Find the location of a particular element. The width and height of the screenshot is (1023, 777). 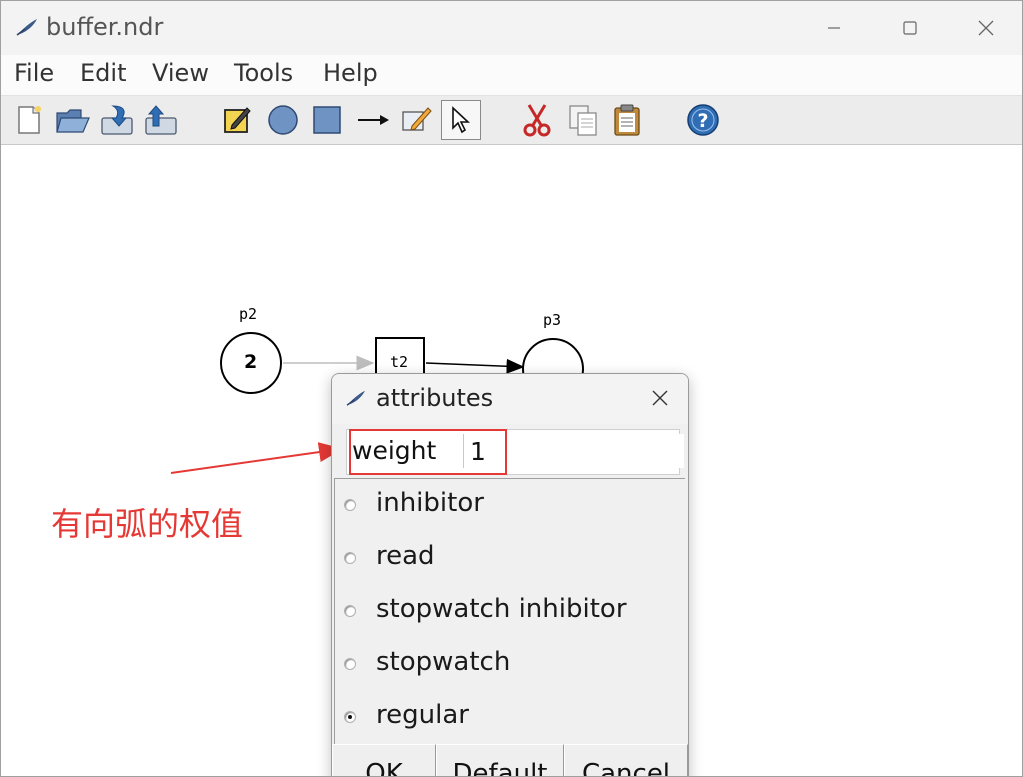

menu-view: View is located at coordinates (180, 73).